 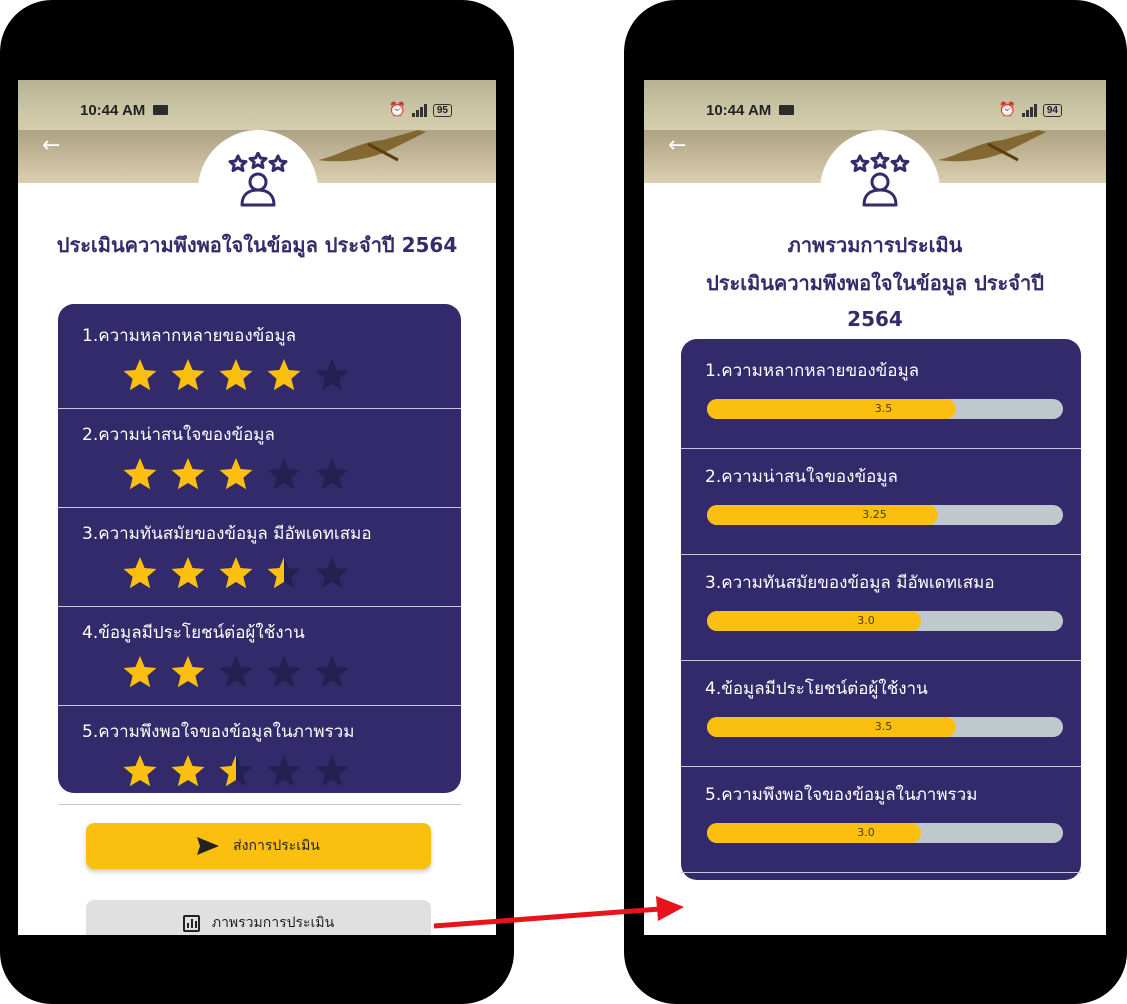 I want to click on annotation-arrow, so click(x=558, y=912).